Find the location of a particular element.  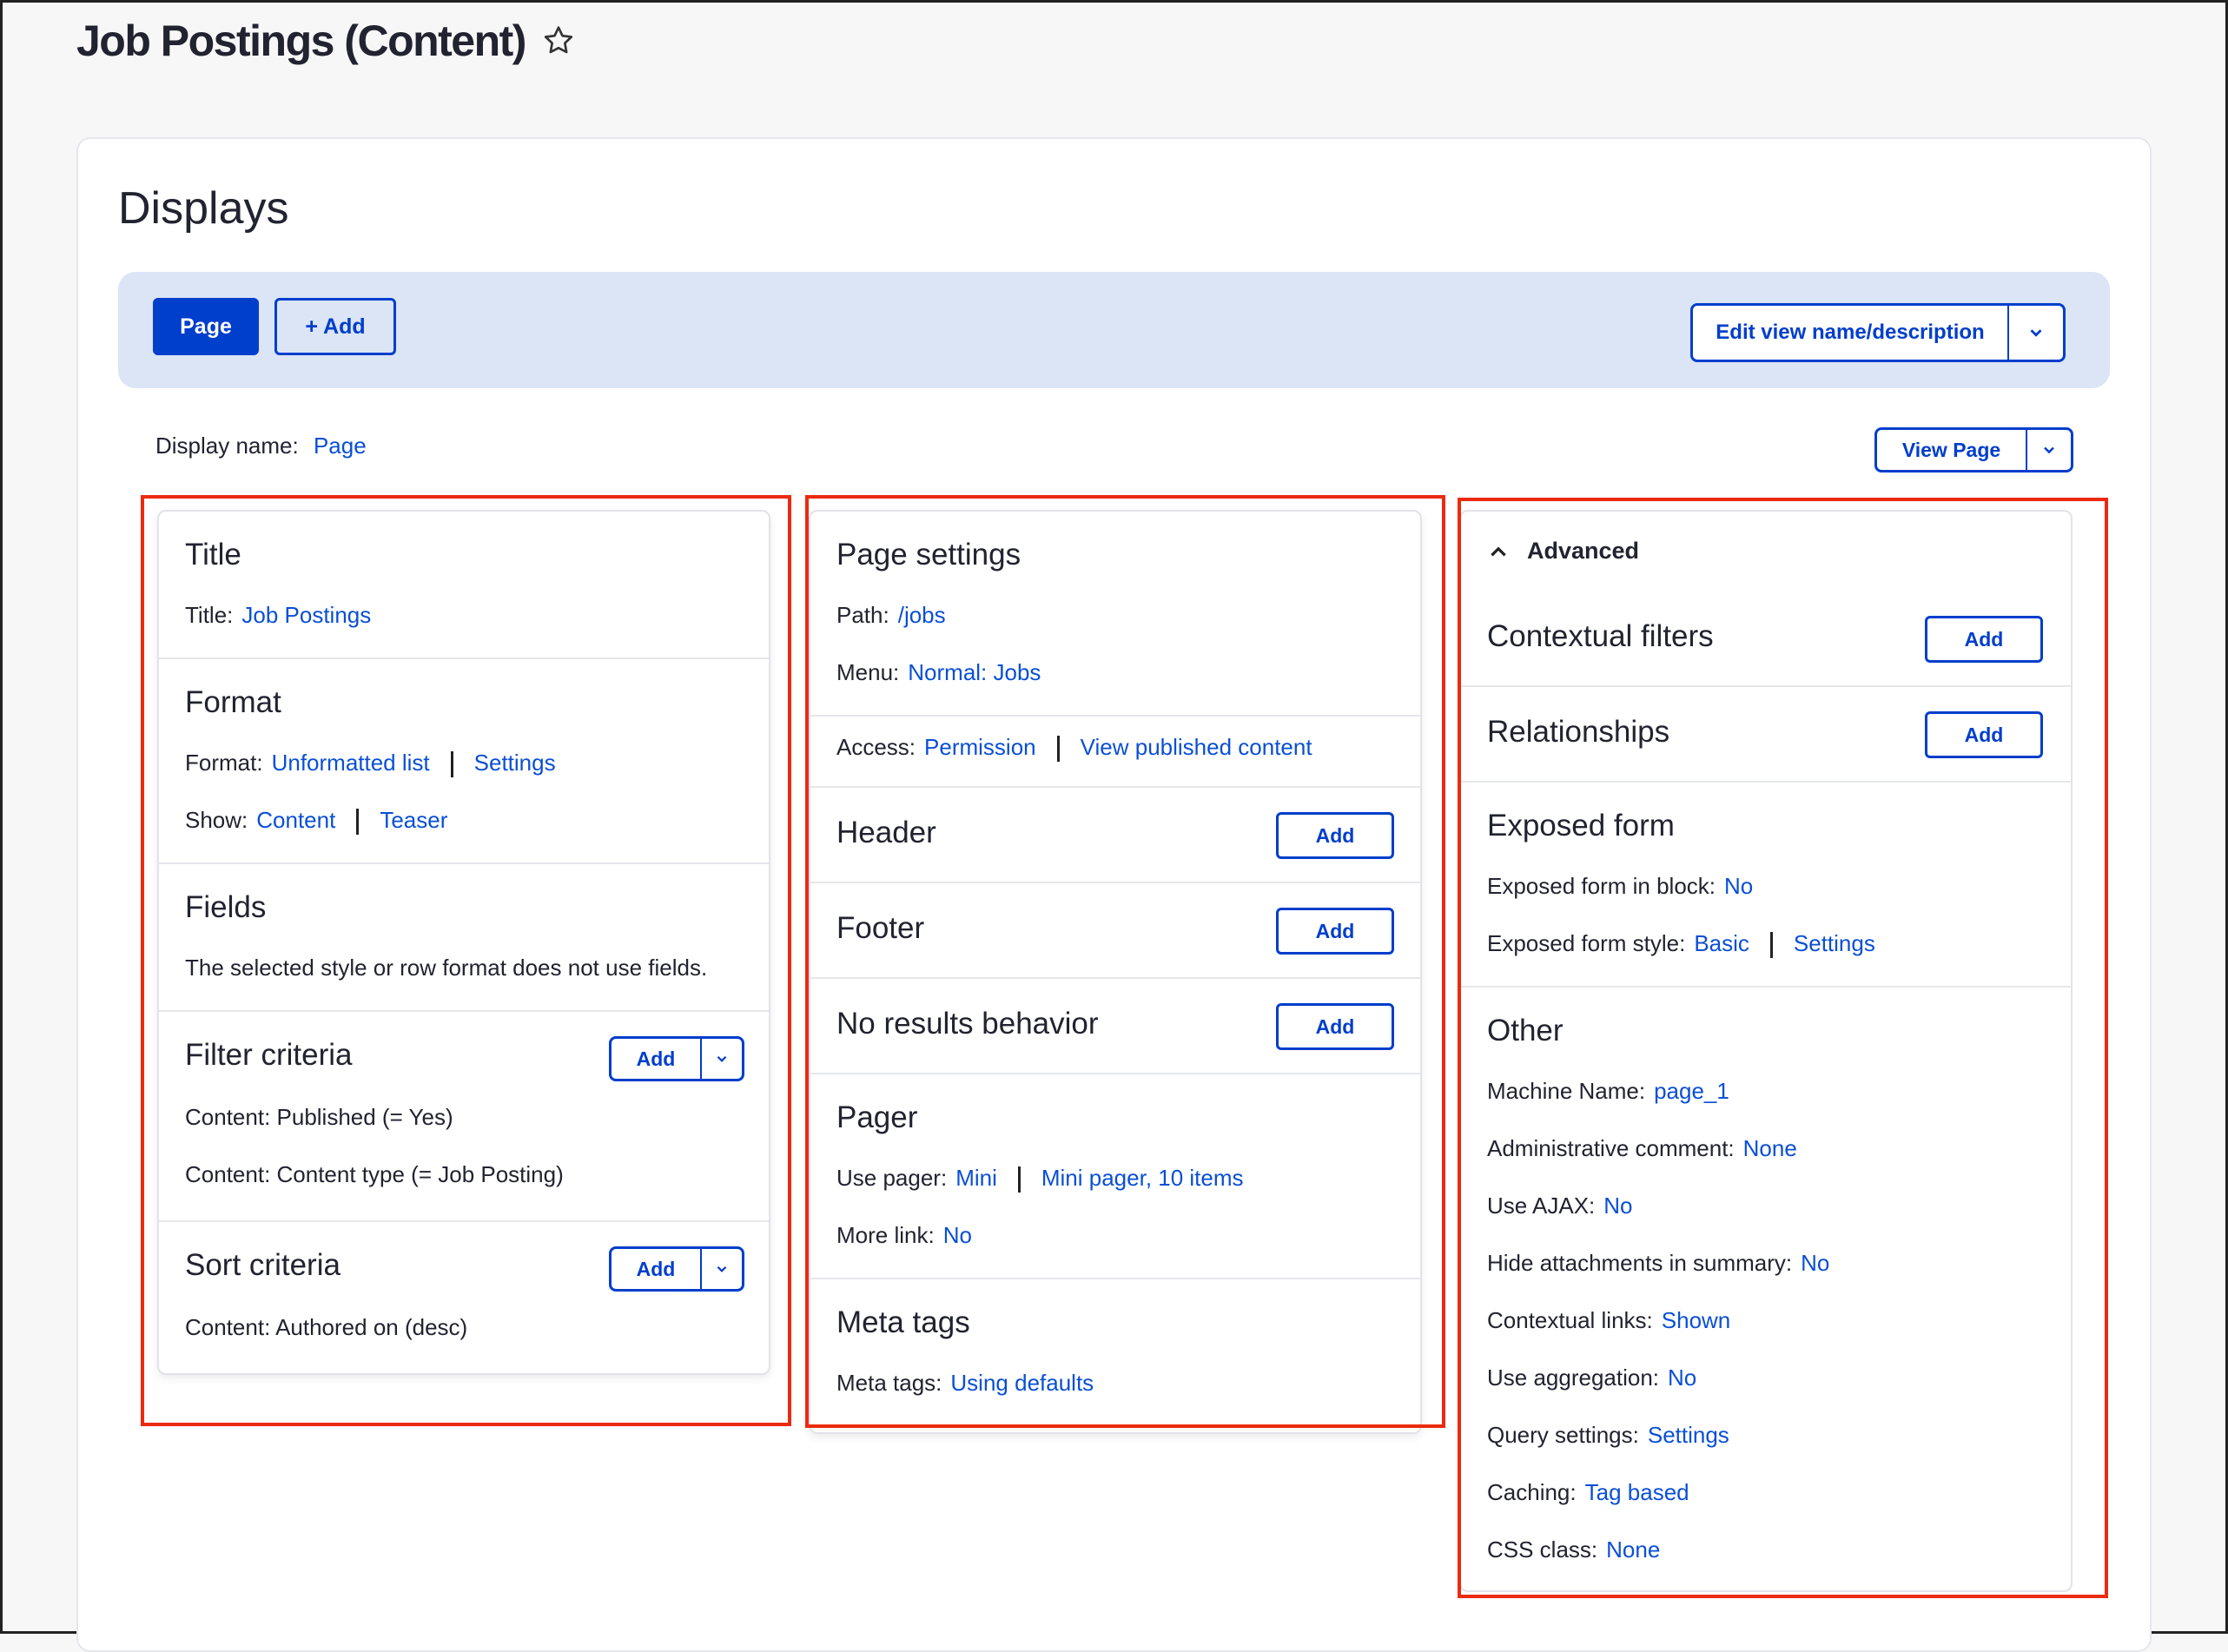

show-mode-link: Teaser is located at coordinates (413, 820).